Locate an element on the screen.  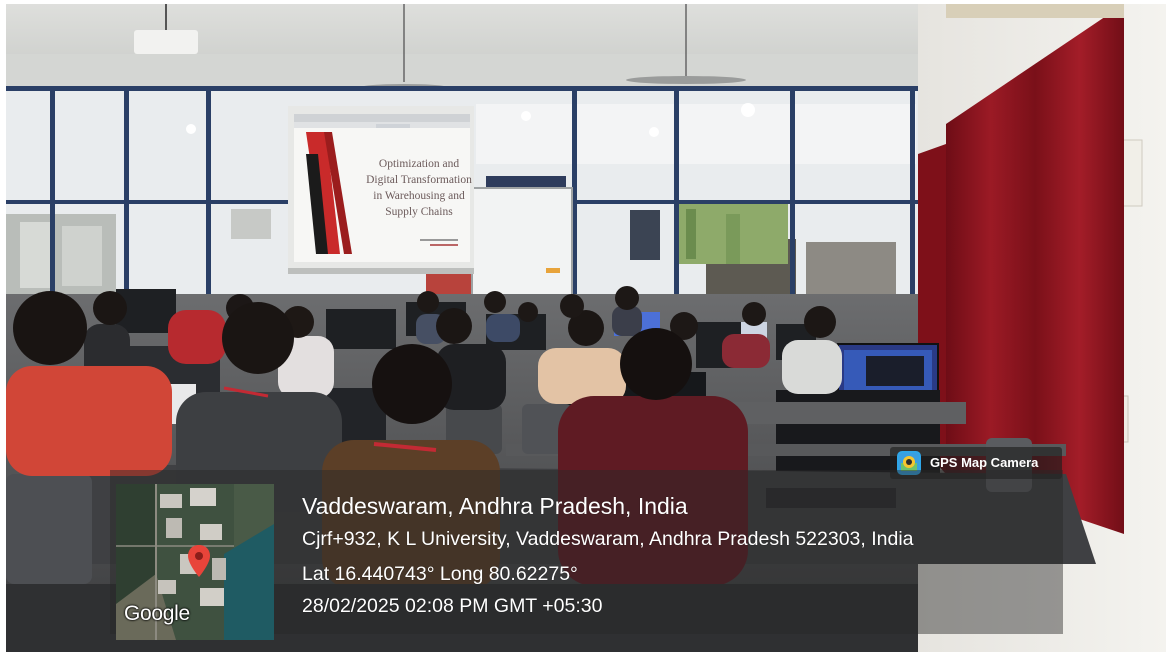
map-thumbnail: Google is located at coordinates (195, 562).